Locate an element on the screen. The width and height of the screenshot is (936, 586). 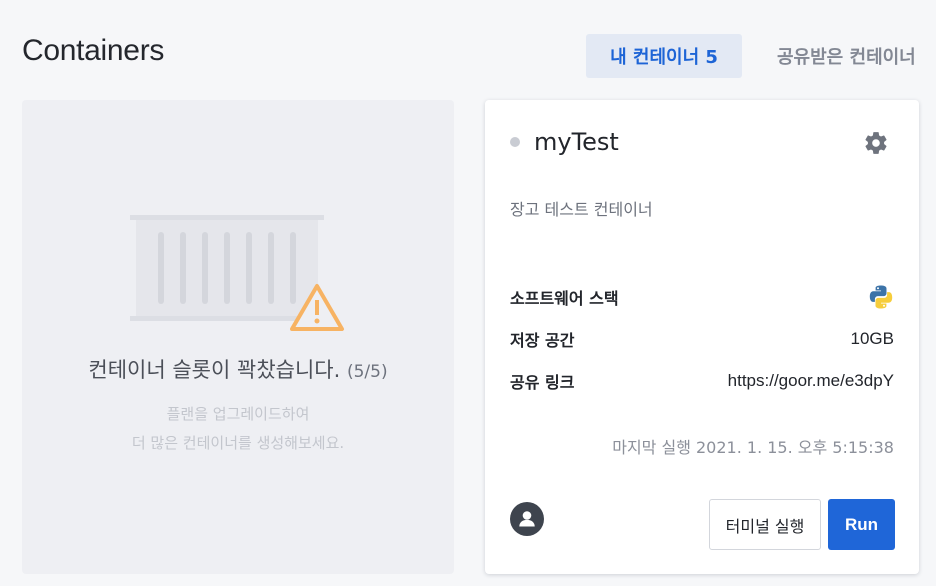
tab-my-containers: 내 컨테이너 5 is located at coordinates (664, 56).